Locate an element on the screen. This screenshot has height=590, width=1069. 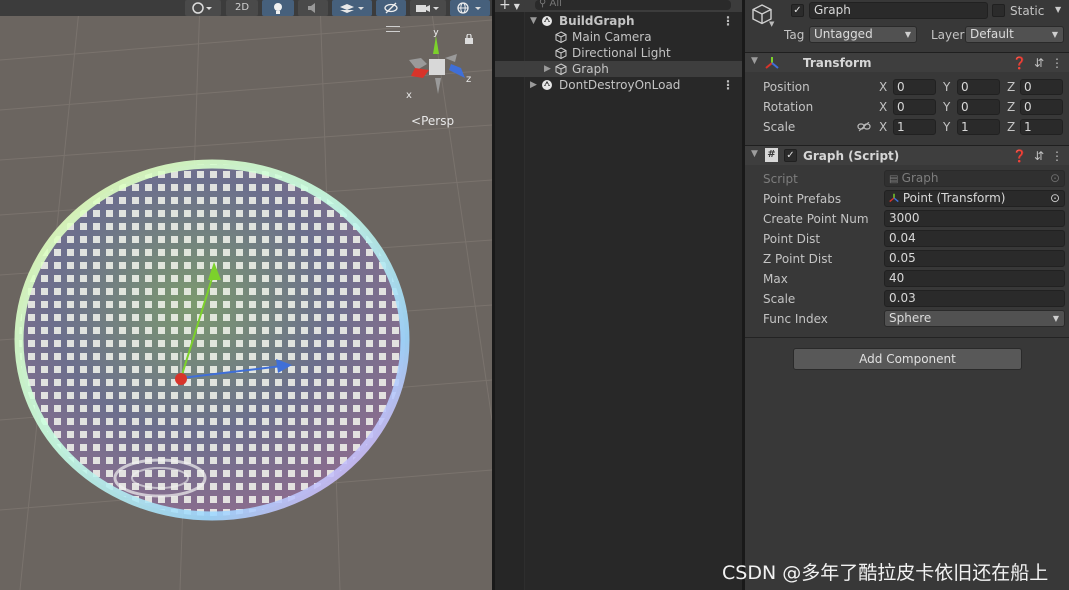
rotation-x-field: 0 is located at coordinates (914, 107).